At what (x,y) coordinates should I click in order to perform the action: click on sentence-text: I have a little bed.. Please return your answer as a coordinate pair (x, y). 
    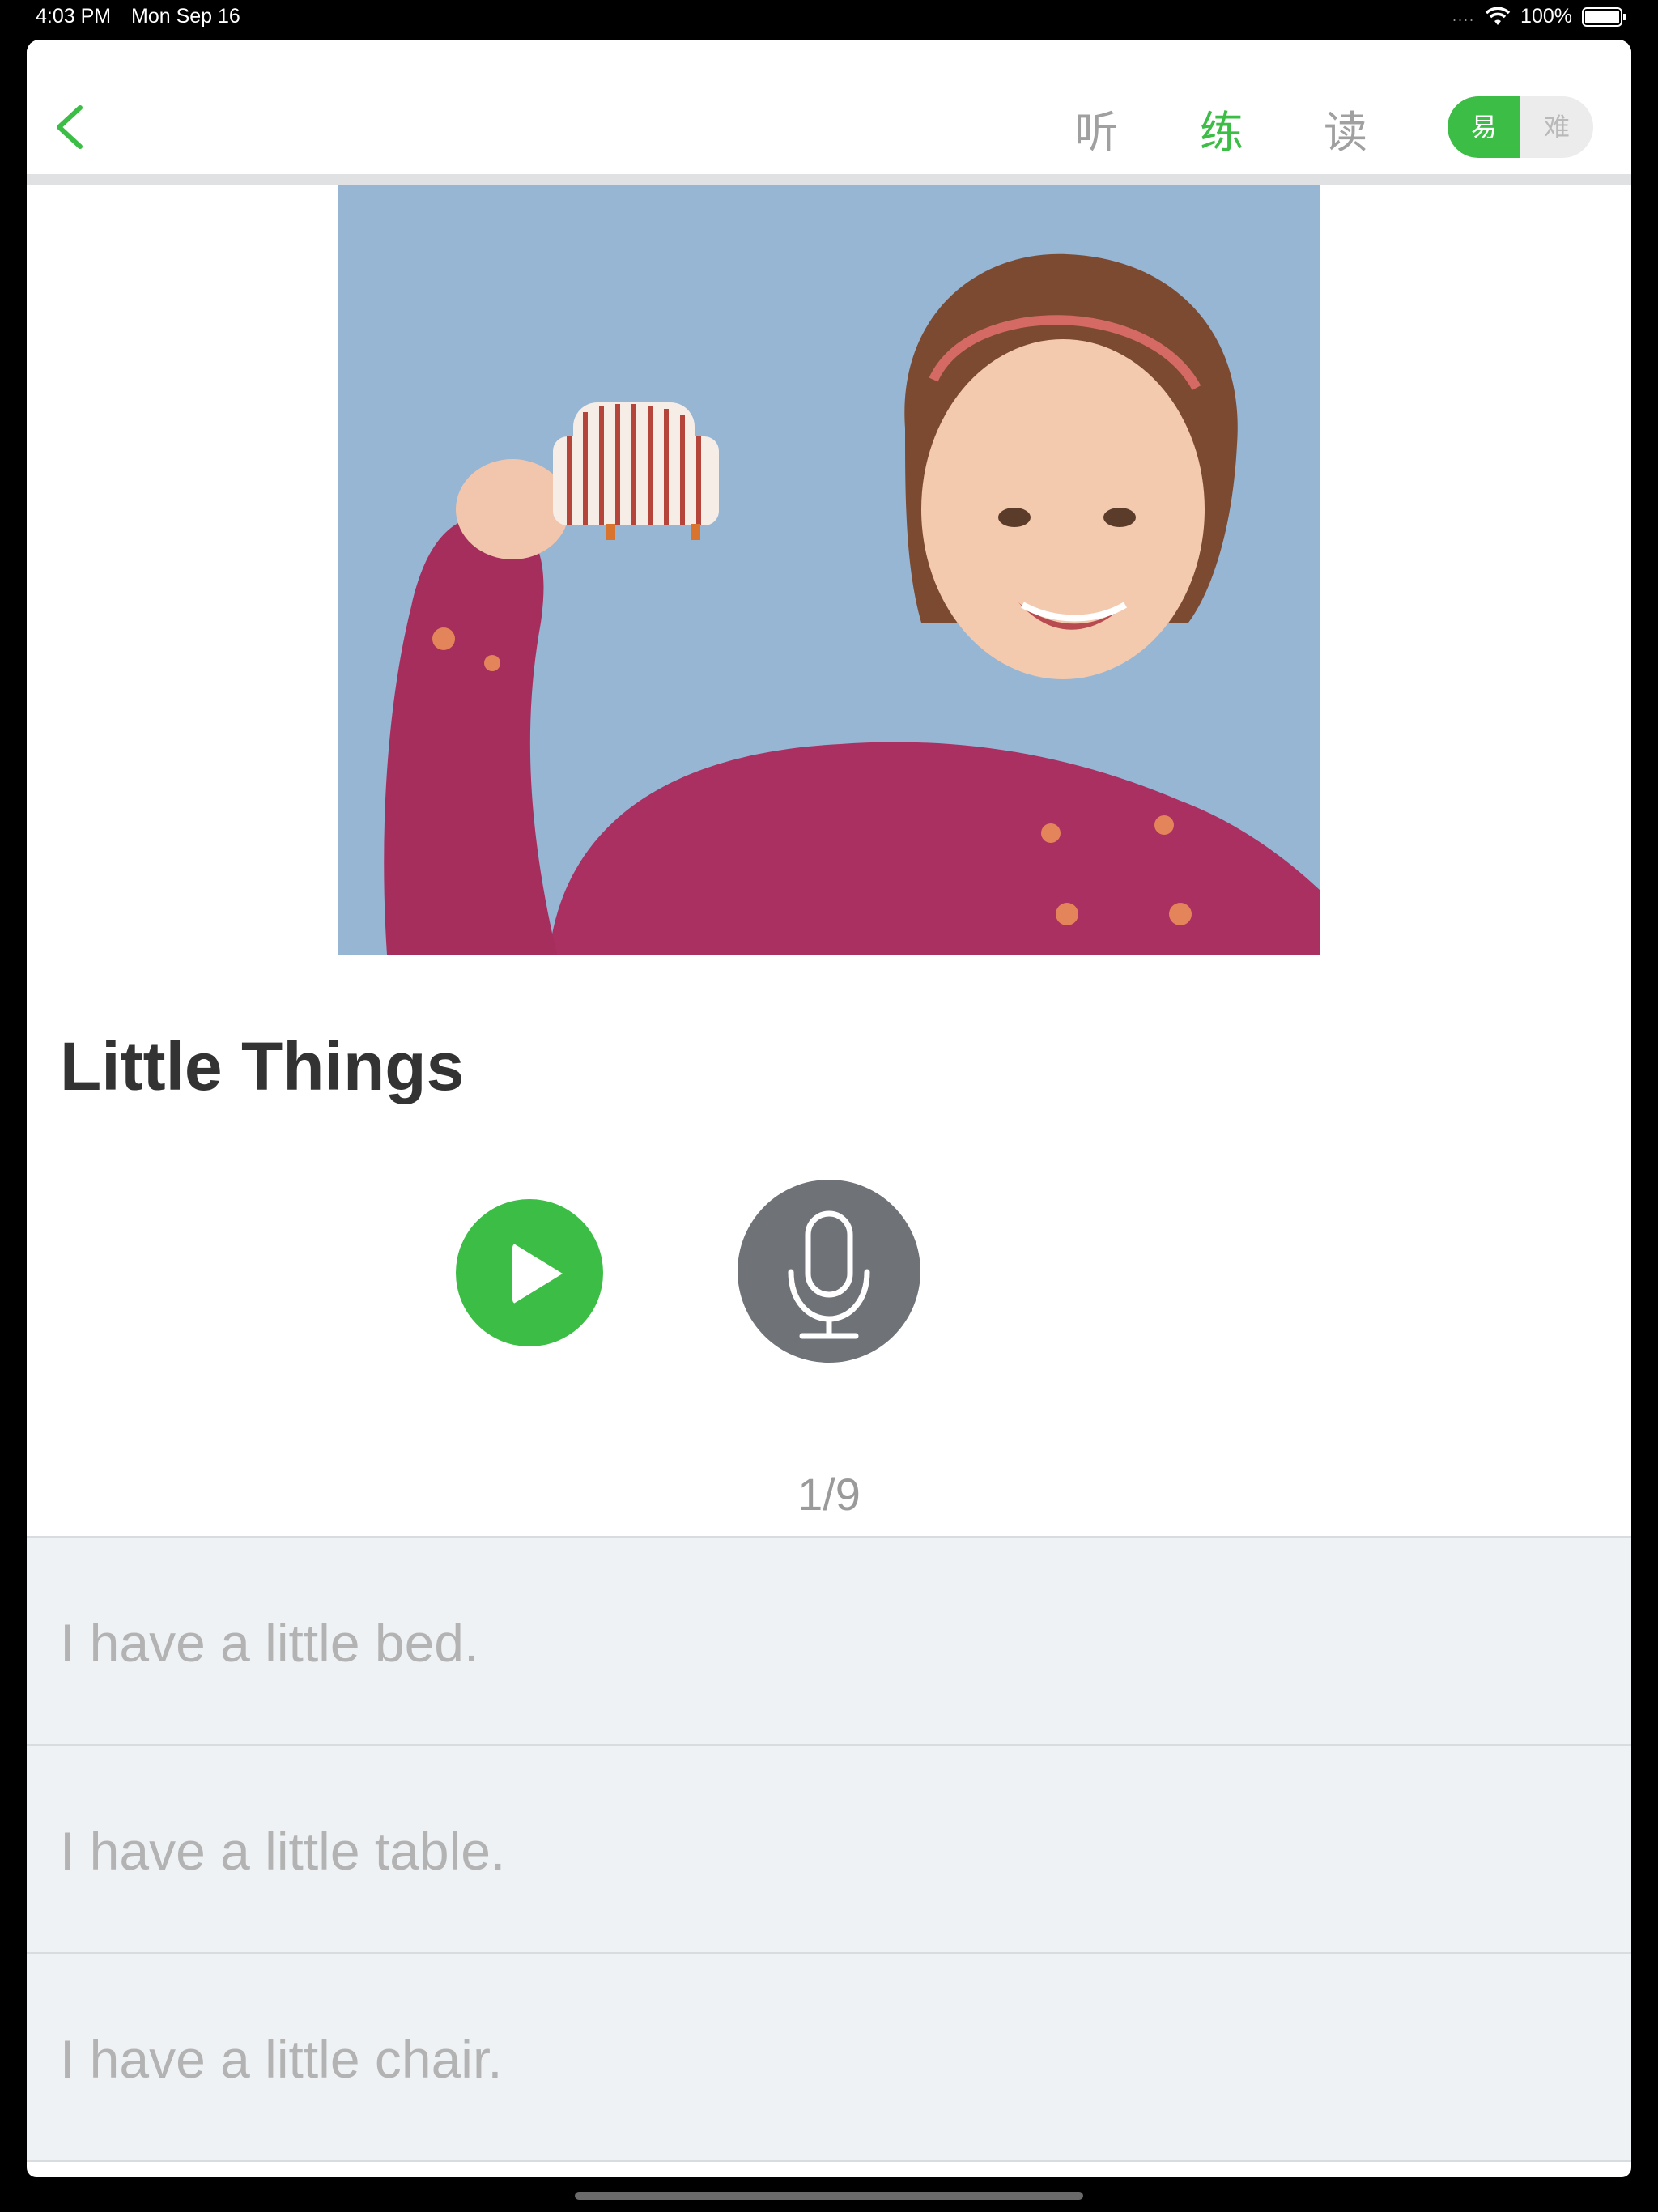
    Looking at the image, I should click on (269, 1643).